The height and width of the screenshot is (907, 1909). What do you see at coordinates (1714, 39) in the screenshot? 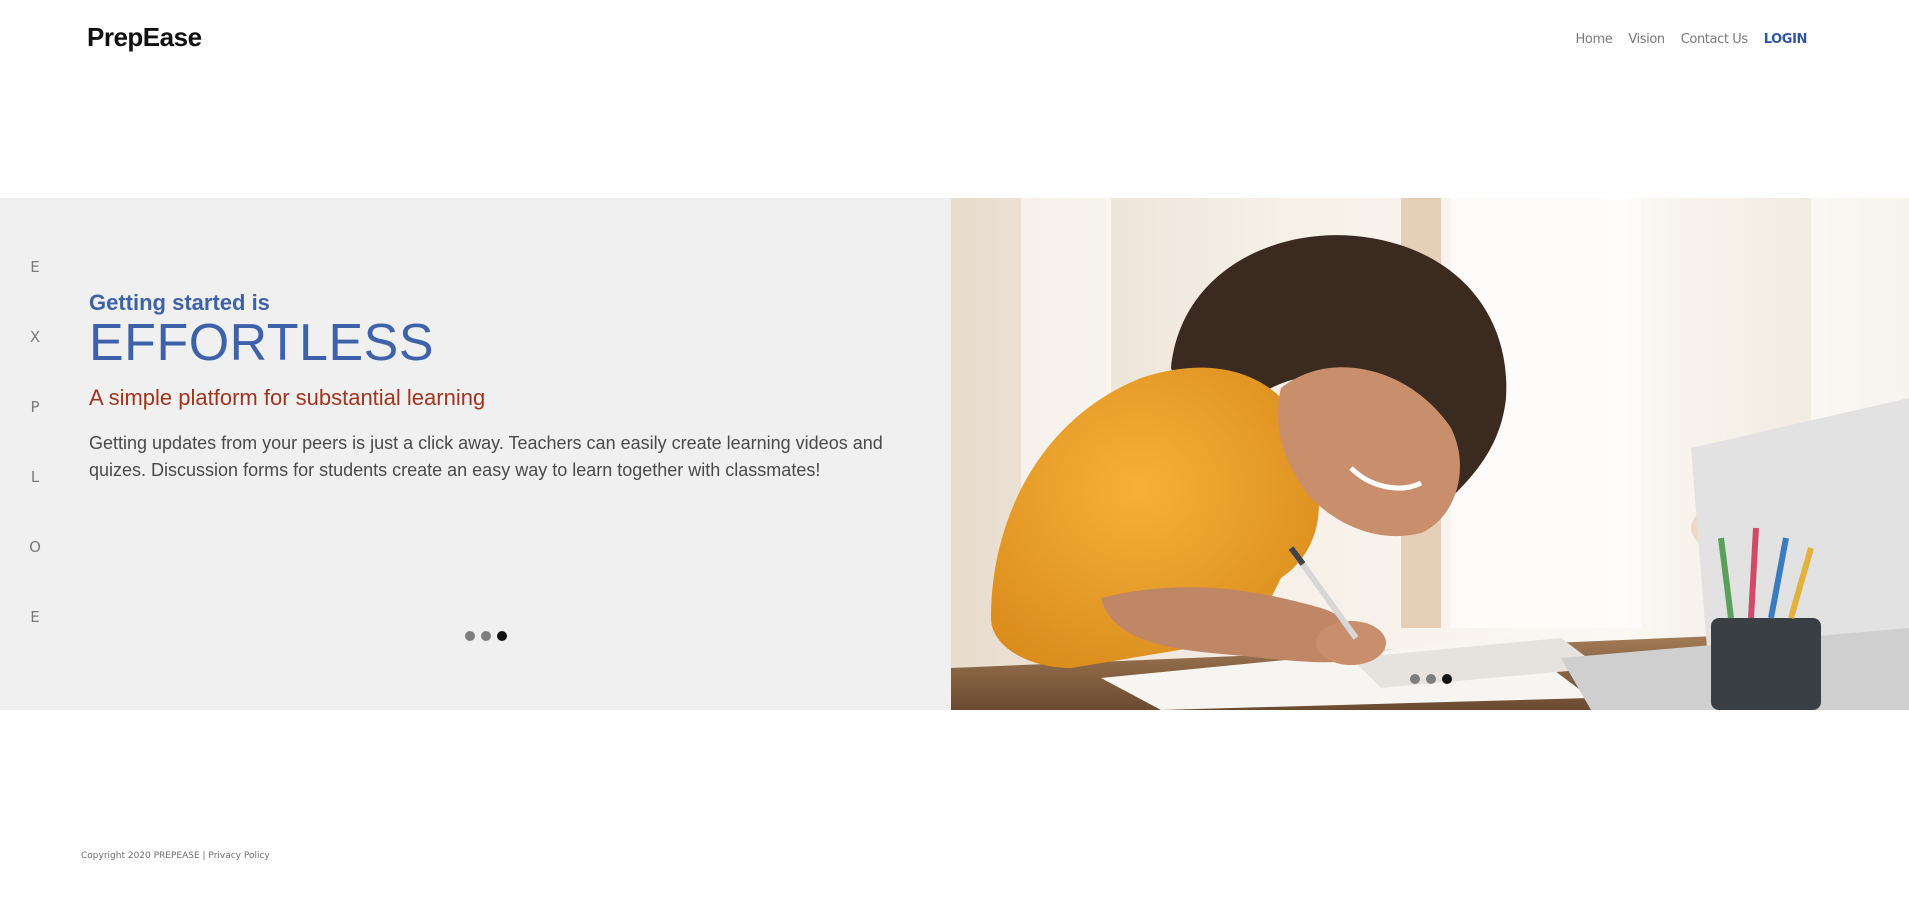
I see `nav-contact-link: Contact Us` at bounding box center [1714, 39].